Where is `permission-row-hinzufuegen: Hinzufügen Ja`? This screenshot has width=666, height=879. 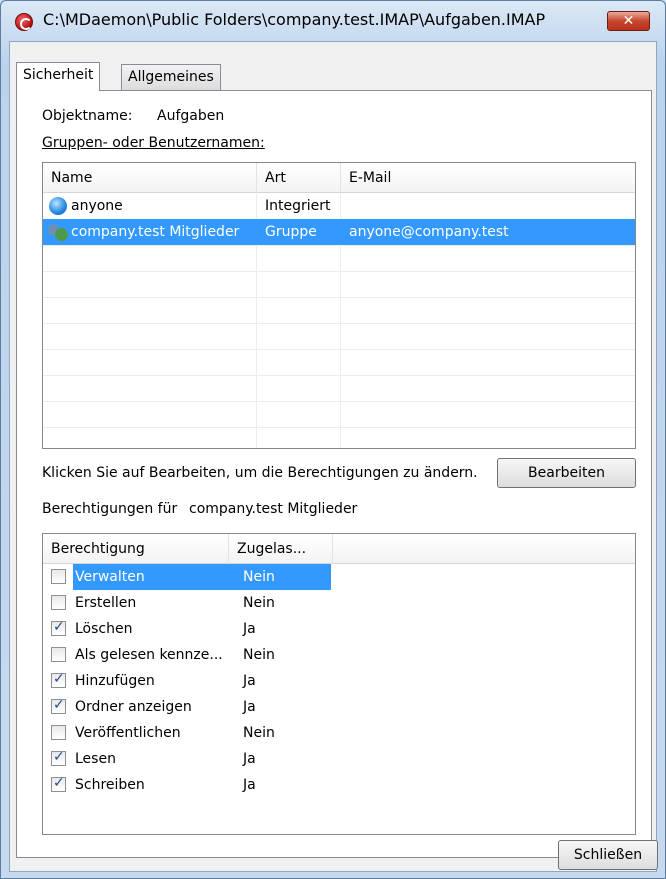
permission-row-hinzufuegen: Hinzufügen Ja is located at coordinates (339, 681).